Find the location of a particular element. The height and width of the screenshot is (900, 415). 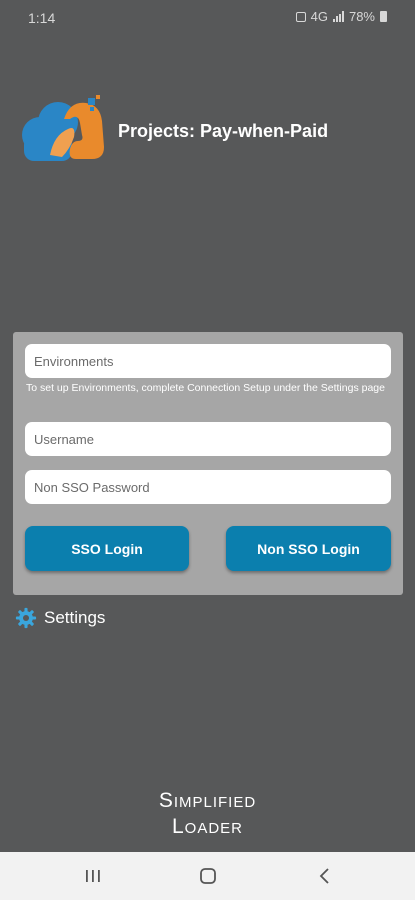

brand-line-2: Loader is located at coordinates (207, 826).